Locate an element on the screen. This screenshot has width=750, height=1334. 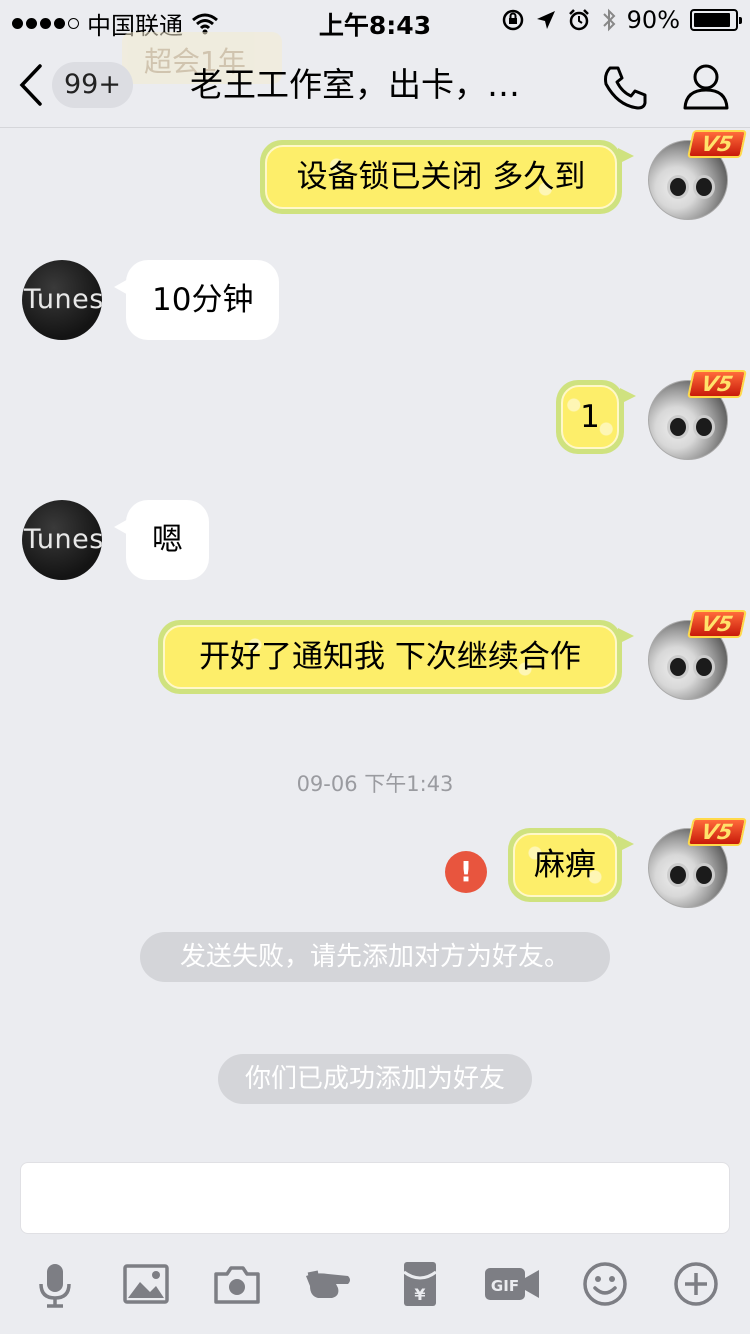
message-bubble-incoming: 嗯 is located at coordinates (161, 540).